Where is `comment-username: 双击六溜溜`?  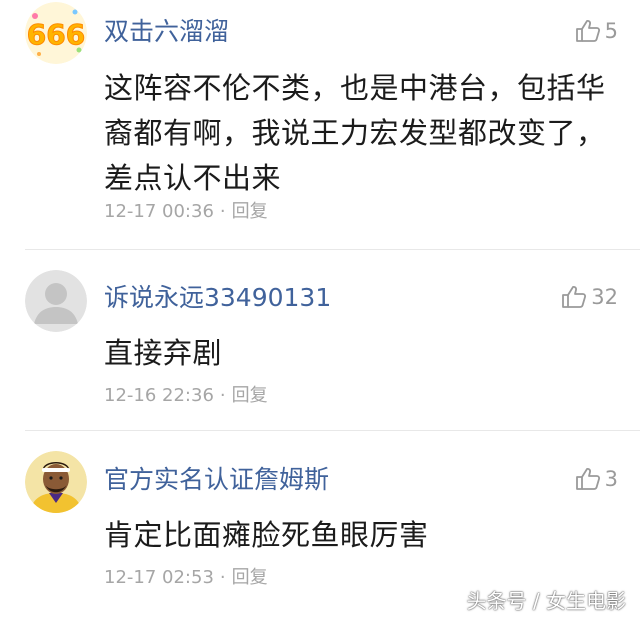
comment-username: 双击六溜溜 is located at coordinates (166, 32).